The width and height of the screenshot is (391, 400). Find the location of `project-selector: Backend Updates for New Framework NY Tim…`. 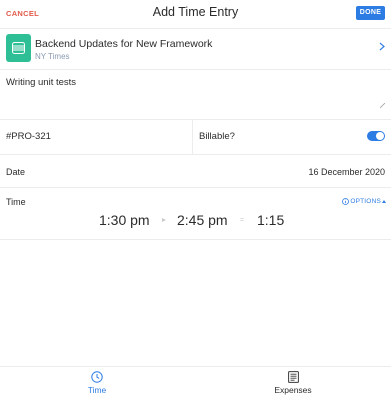

project-selector: Backend Updates for New Framework NY Tim… is located at coordinates (195, 49).